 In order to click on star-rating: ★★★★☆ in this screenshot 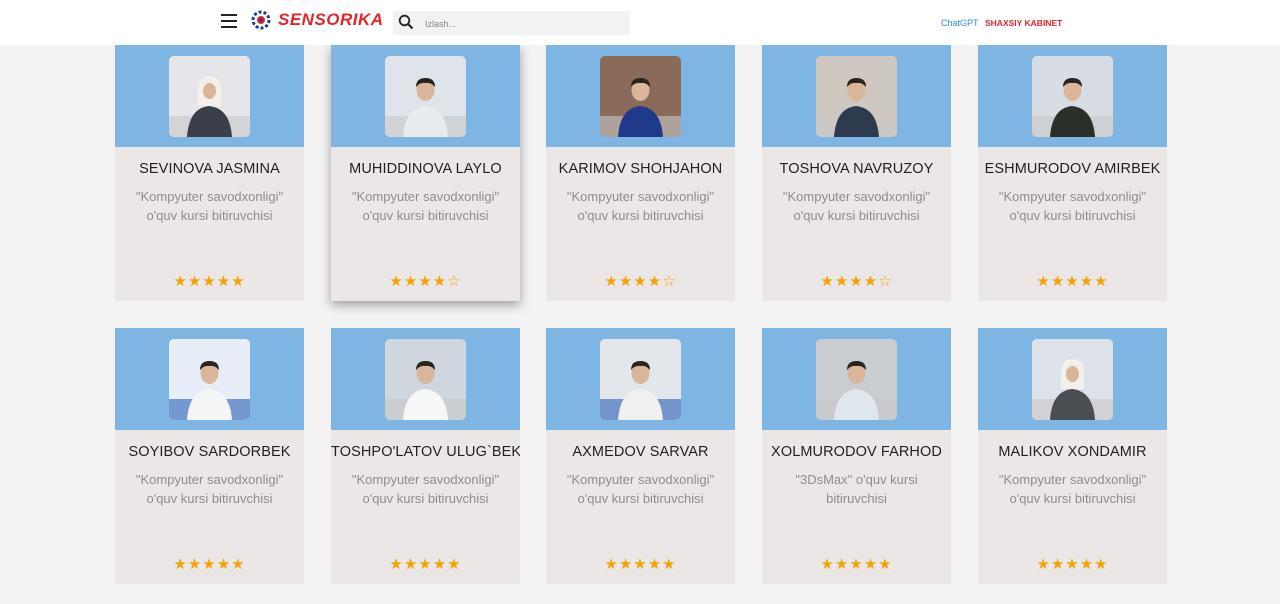, I will do `click(425, 281)`.